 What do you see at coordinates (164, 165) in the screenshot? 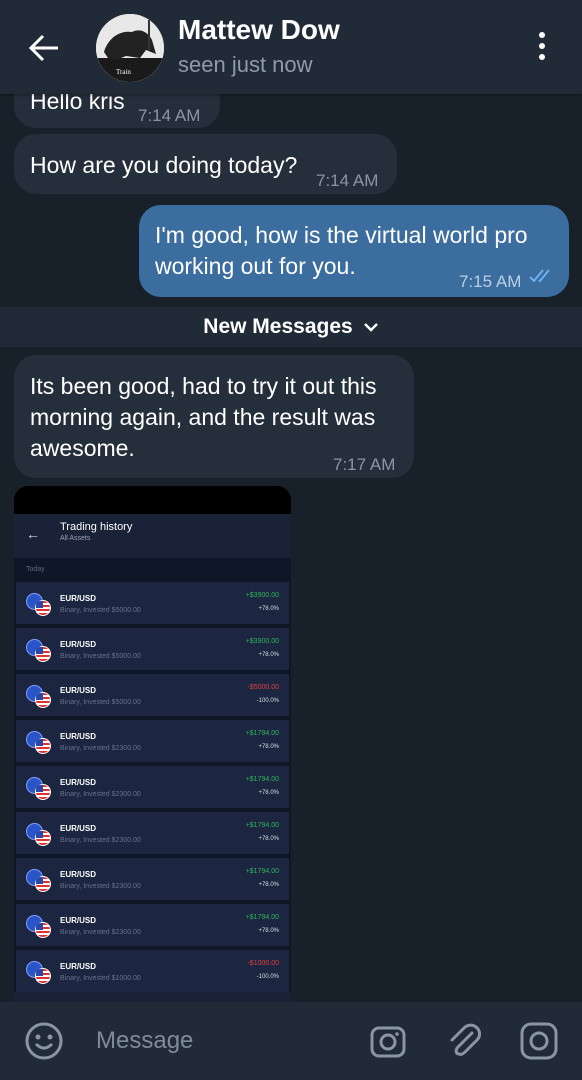
I see `message-text: How are you doing today?` at bounding box center [164, 165].